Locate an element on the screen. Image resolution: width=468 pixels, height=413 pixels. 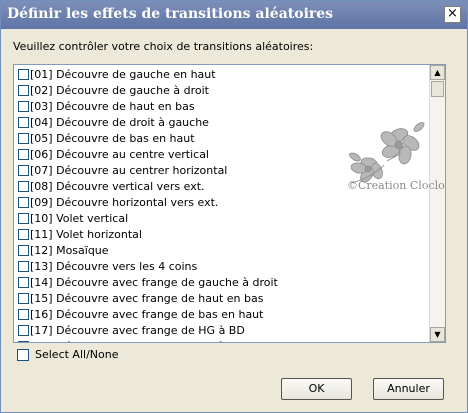
transition-list-item: [01] Découvre de gauche en haut is located at coordinates (222, 75).